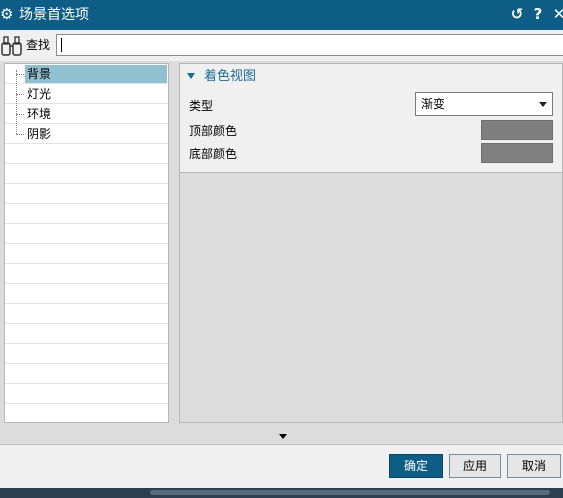  What do you see at coordinates (283, 436) in the screenshot?
I see `expand-arrow-icon` at bounding box center [283, 436].